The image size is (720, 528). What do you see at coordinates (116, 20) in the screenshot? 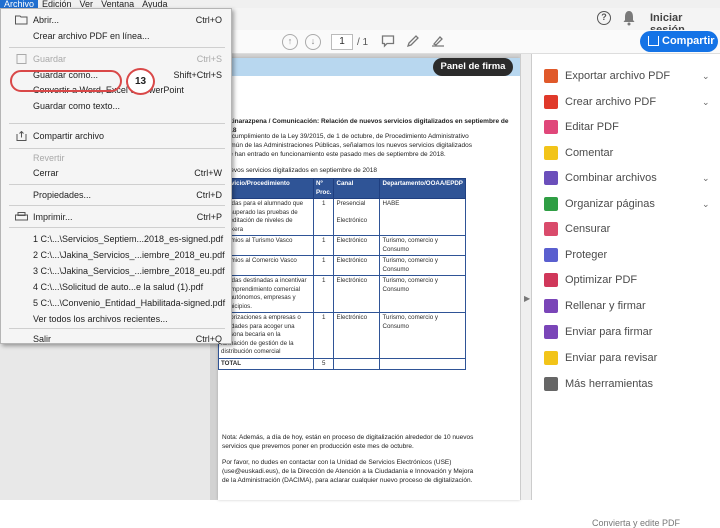
I see `menu-item-open: Abrir... Ctrl+O` at bounding box center [116, 20].